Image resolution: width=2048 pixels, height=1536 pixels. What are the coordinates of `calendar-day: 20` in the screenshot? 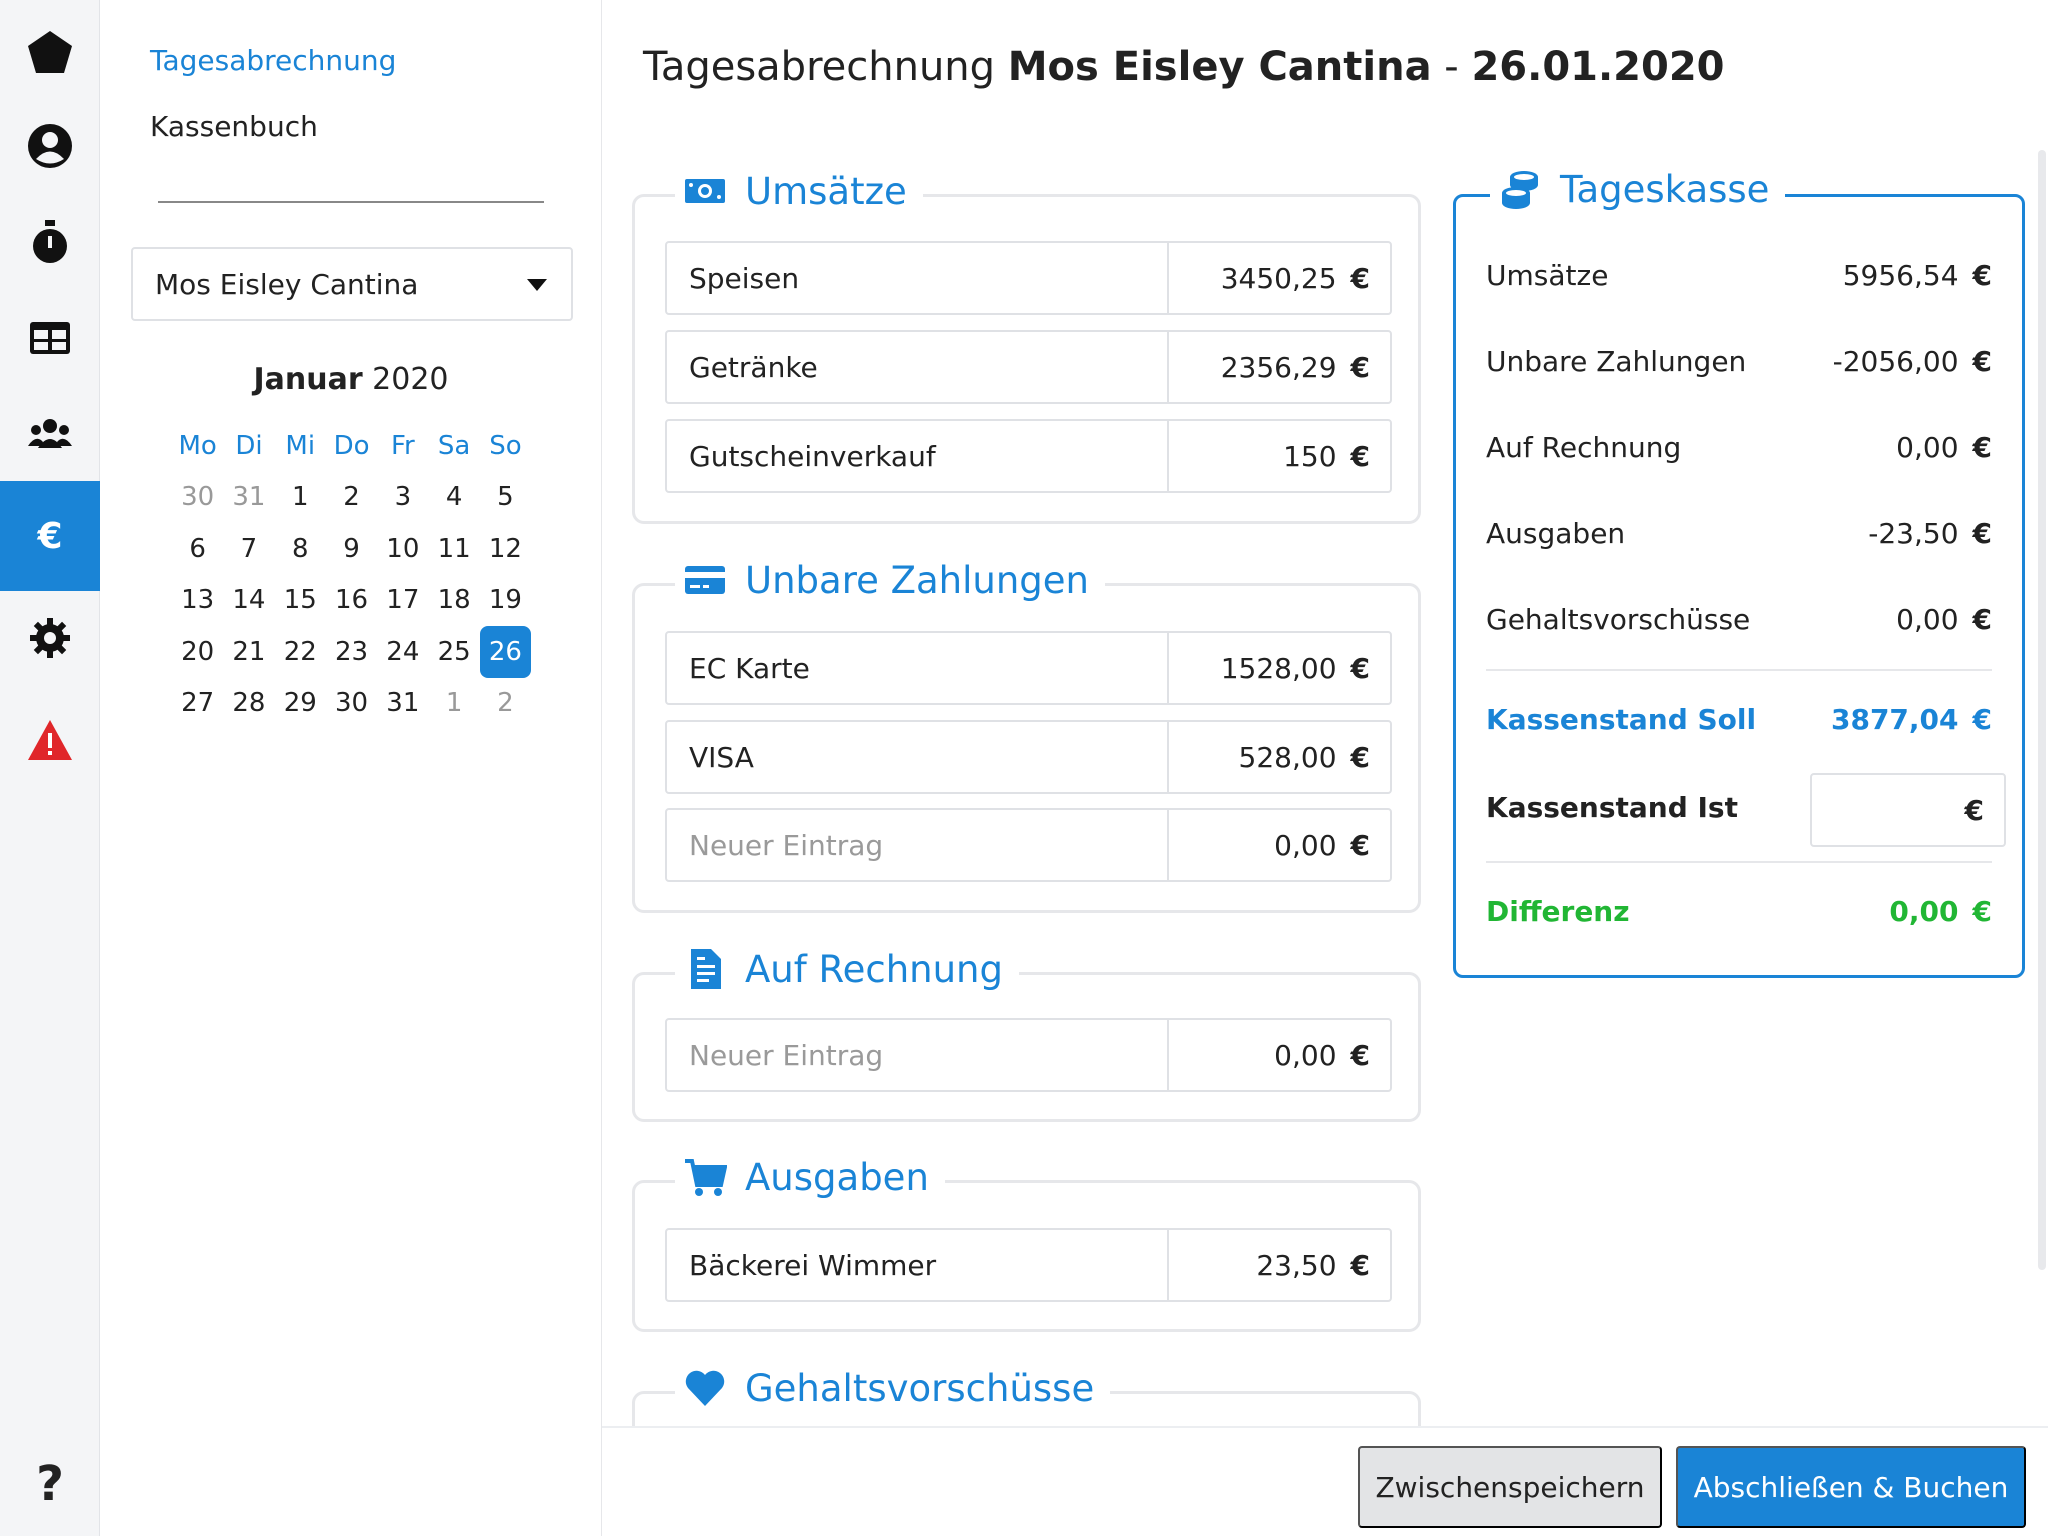 It's located at (197, 652).